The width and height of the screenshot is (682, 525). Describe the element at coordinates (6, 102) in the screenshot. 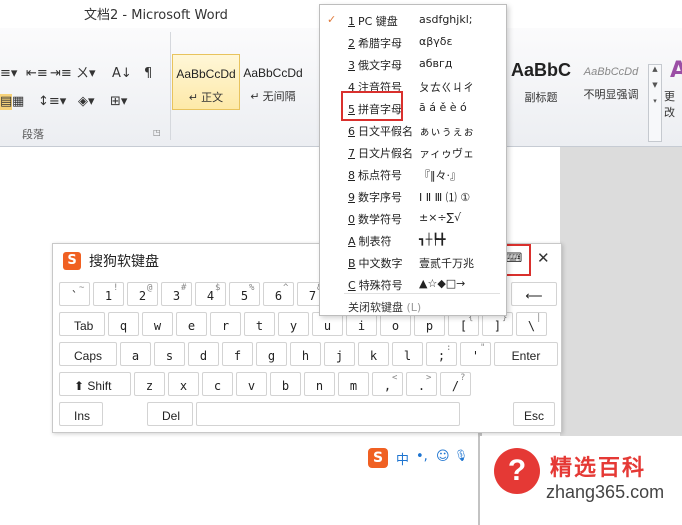

I see `distribute-icon: ▤` at that location.